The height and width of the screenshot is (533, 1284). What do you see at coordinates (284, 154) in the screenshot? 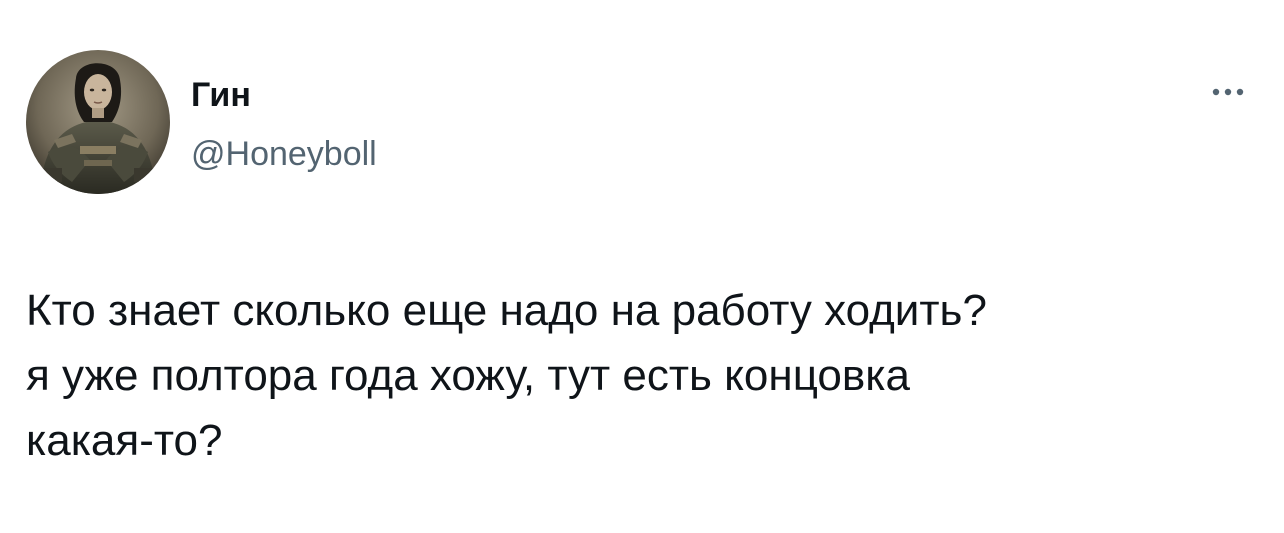
I see `author-handle: @Honeyboll` at bounding box center [284, 154].